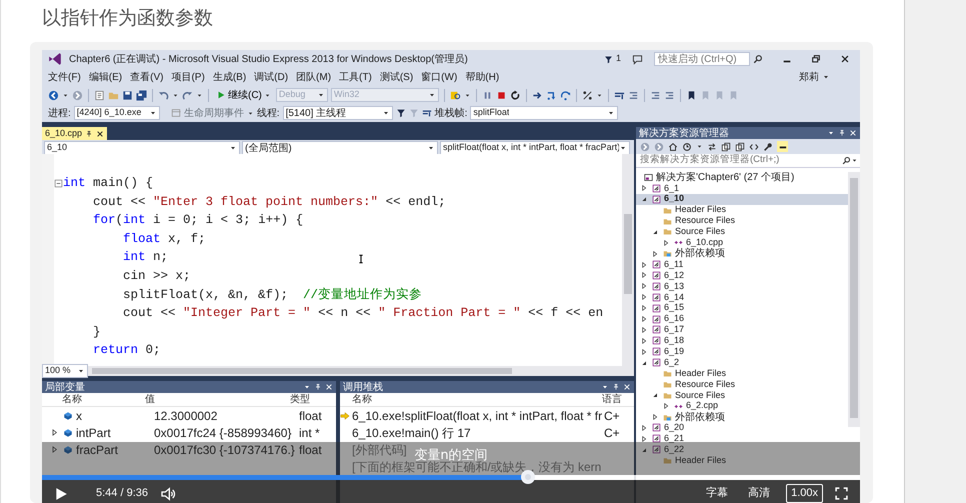 The height and width of the screenshot is (503, 966). I want to click on tree-item: 6_14, so click(742, 297).